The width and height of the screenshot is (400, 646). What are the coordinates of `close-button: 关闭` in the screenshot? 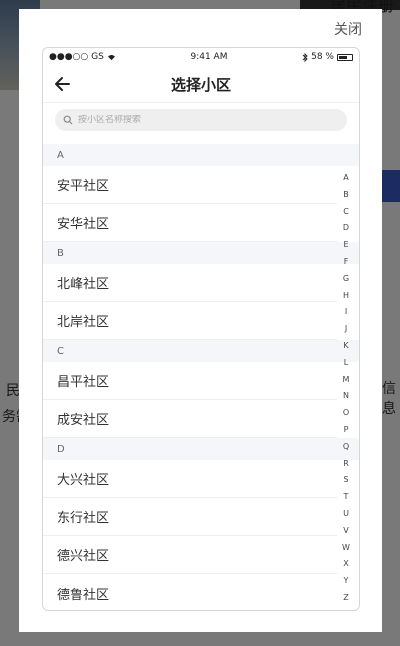 It's located at (348, 29).